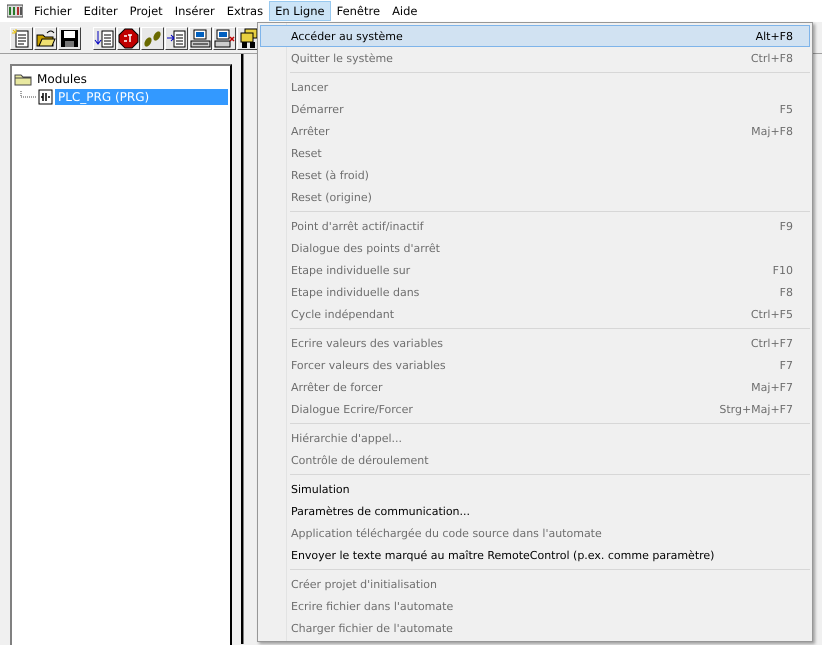 The height and width of the screenshot is (645, 822). Describe the element at coordinates (535, 36) in the screenshot. I see `menu-item: Accéder au système Alt+F8` at that location.